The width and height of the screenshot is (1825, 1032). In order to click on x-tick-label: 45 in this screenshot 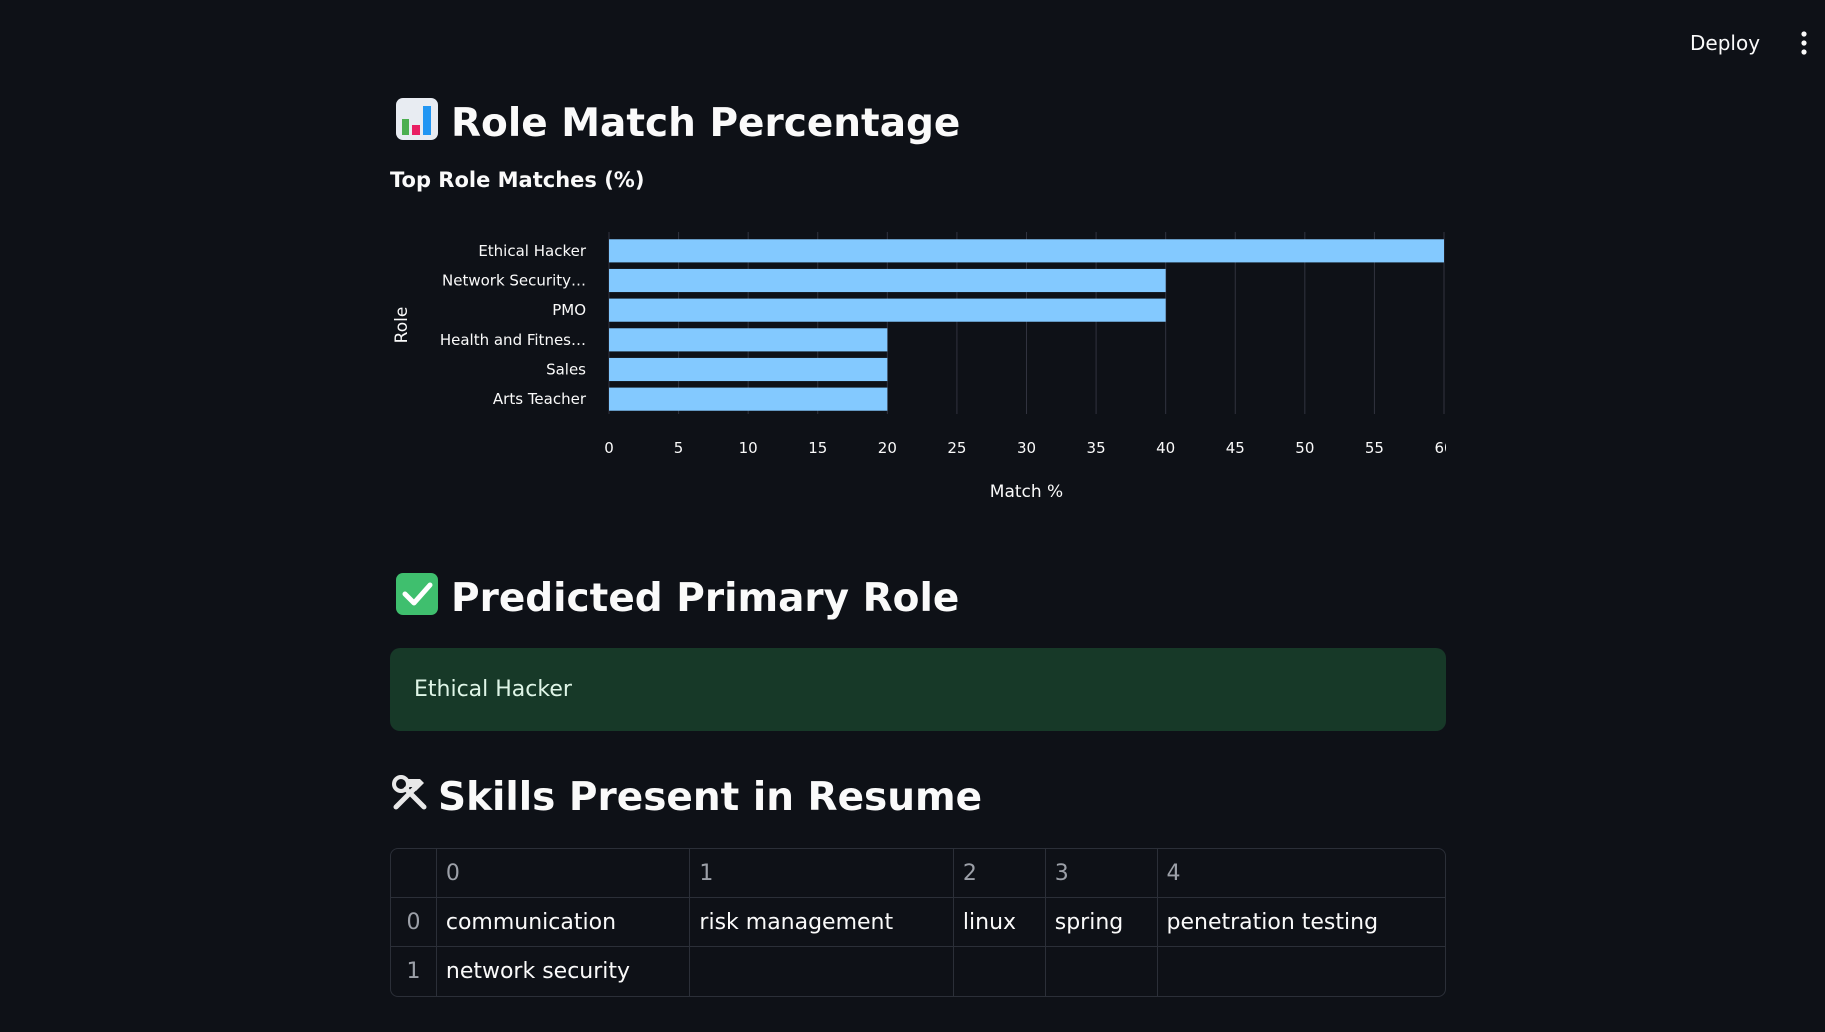, I will do `click(1235, 448)`.